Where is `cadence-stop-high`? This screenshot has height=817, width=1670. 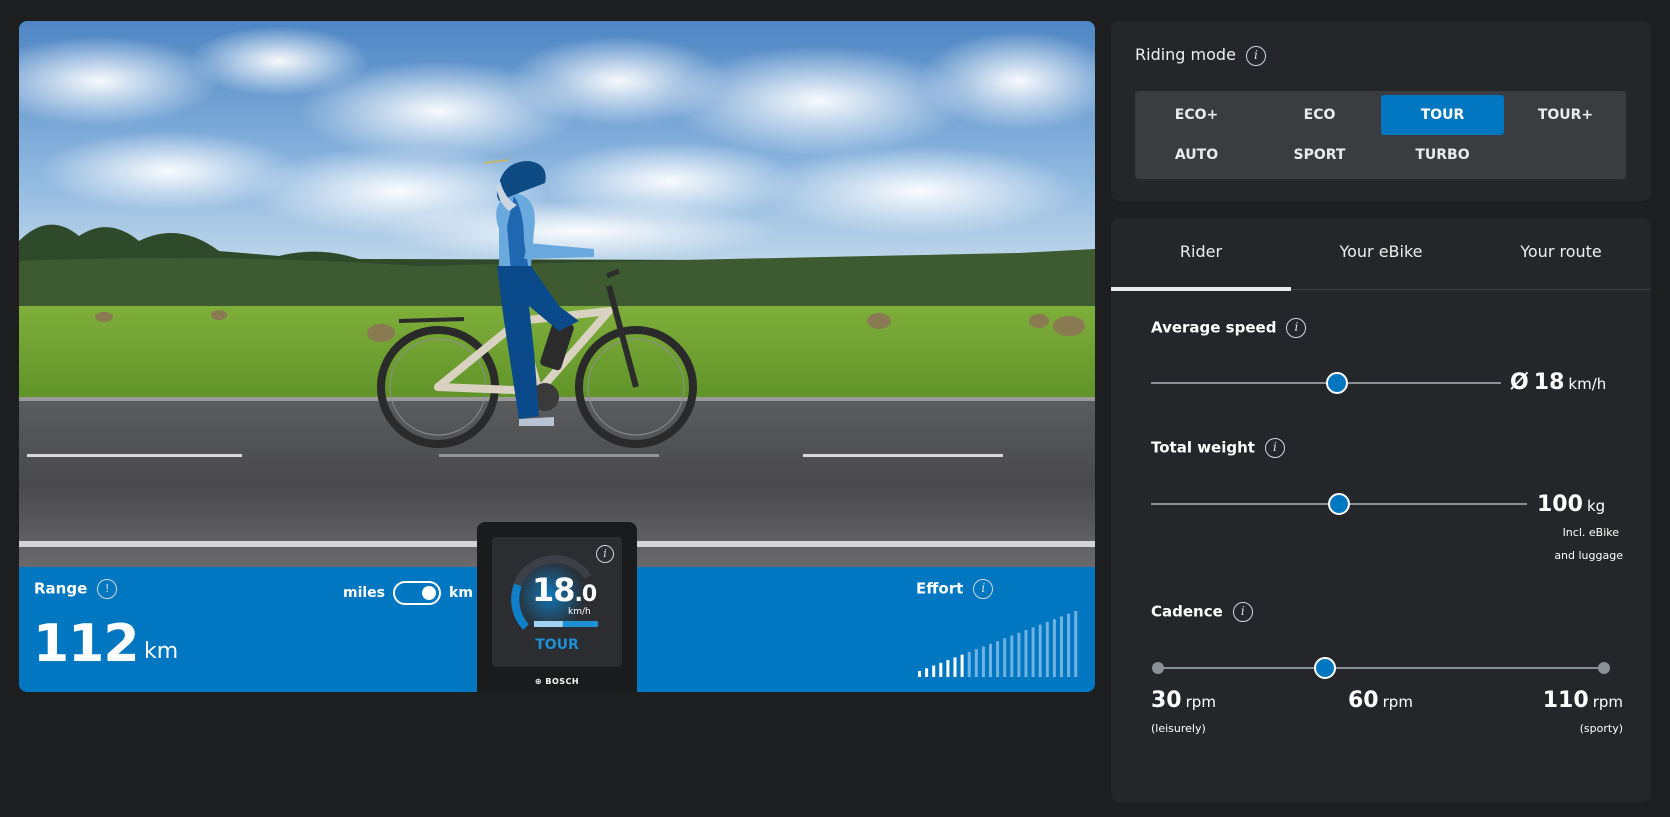
cadence-stop-high is located at coordinates (1604, 668).